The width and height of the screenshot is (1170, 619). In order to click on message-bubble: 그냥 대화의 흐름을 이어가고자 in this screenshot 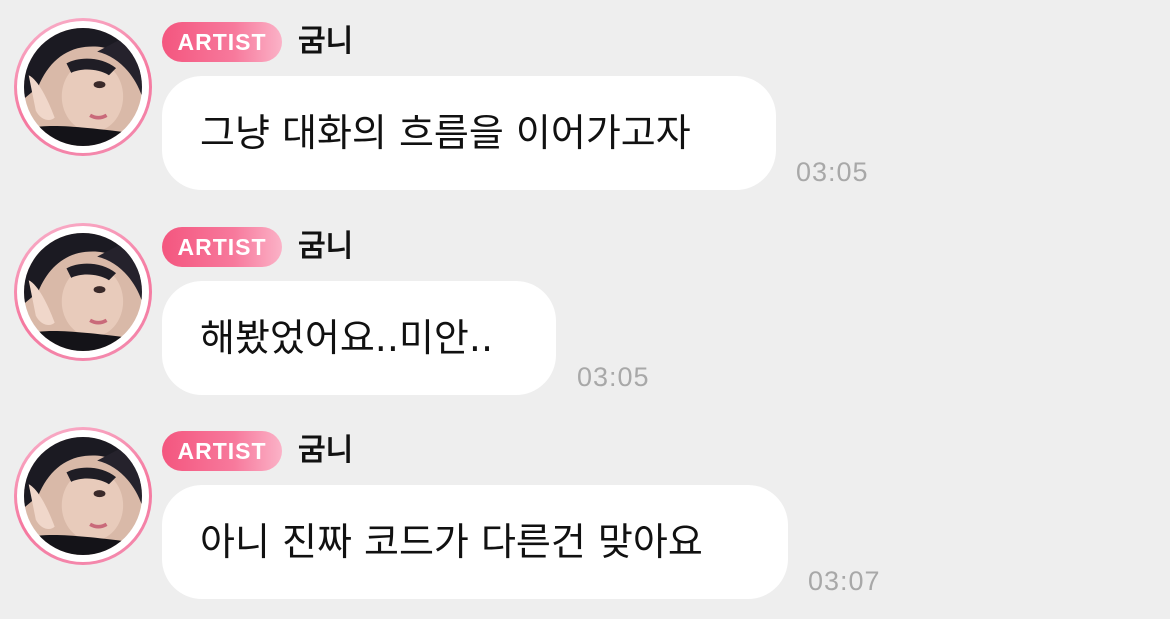, I will do `click(469, 133)`.